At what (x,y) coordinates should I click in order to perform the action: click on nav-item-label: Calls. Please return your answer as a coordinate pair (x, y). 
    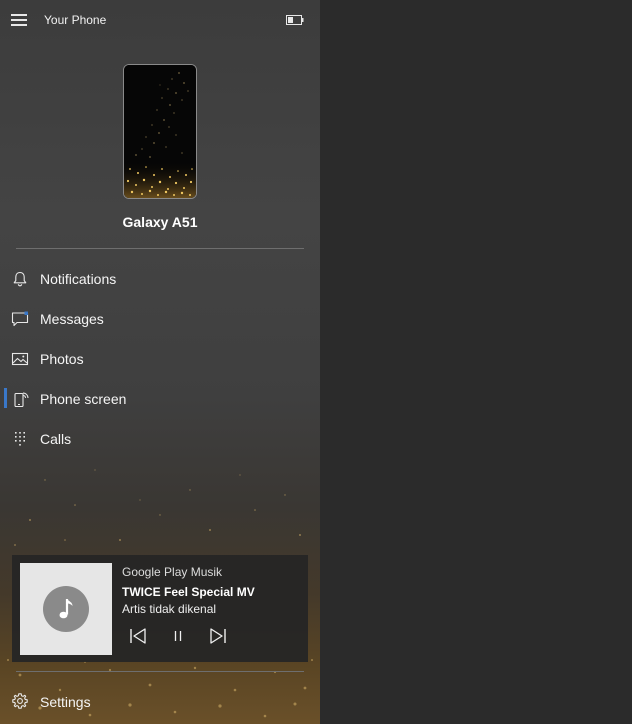
    Looking at the image, I should click on (56, 439).